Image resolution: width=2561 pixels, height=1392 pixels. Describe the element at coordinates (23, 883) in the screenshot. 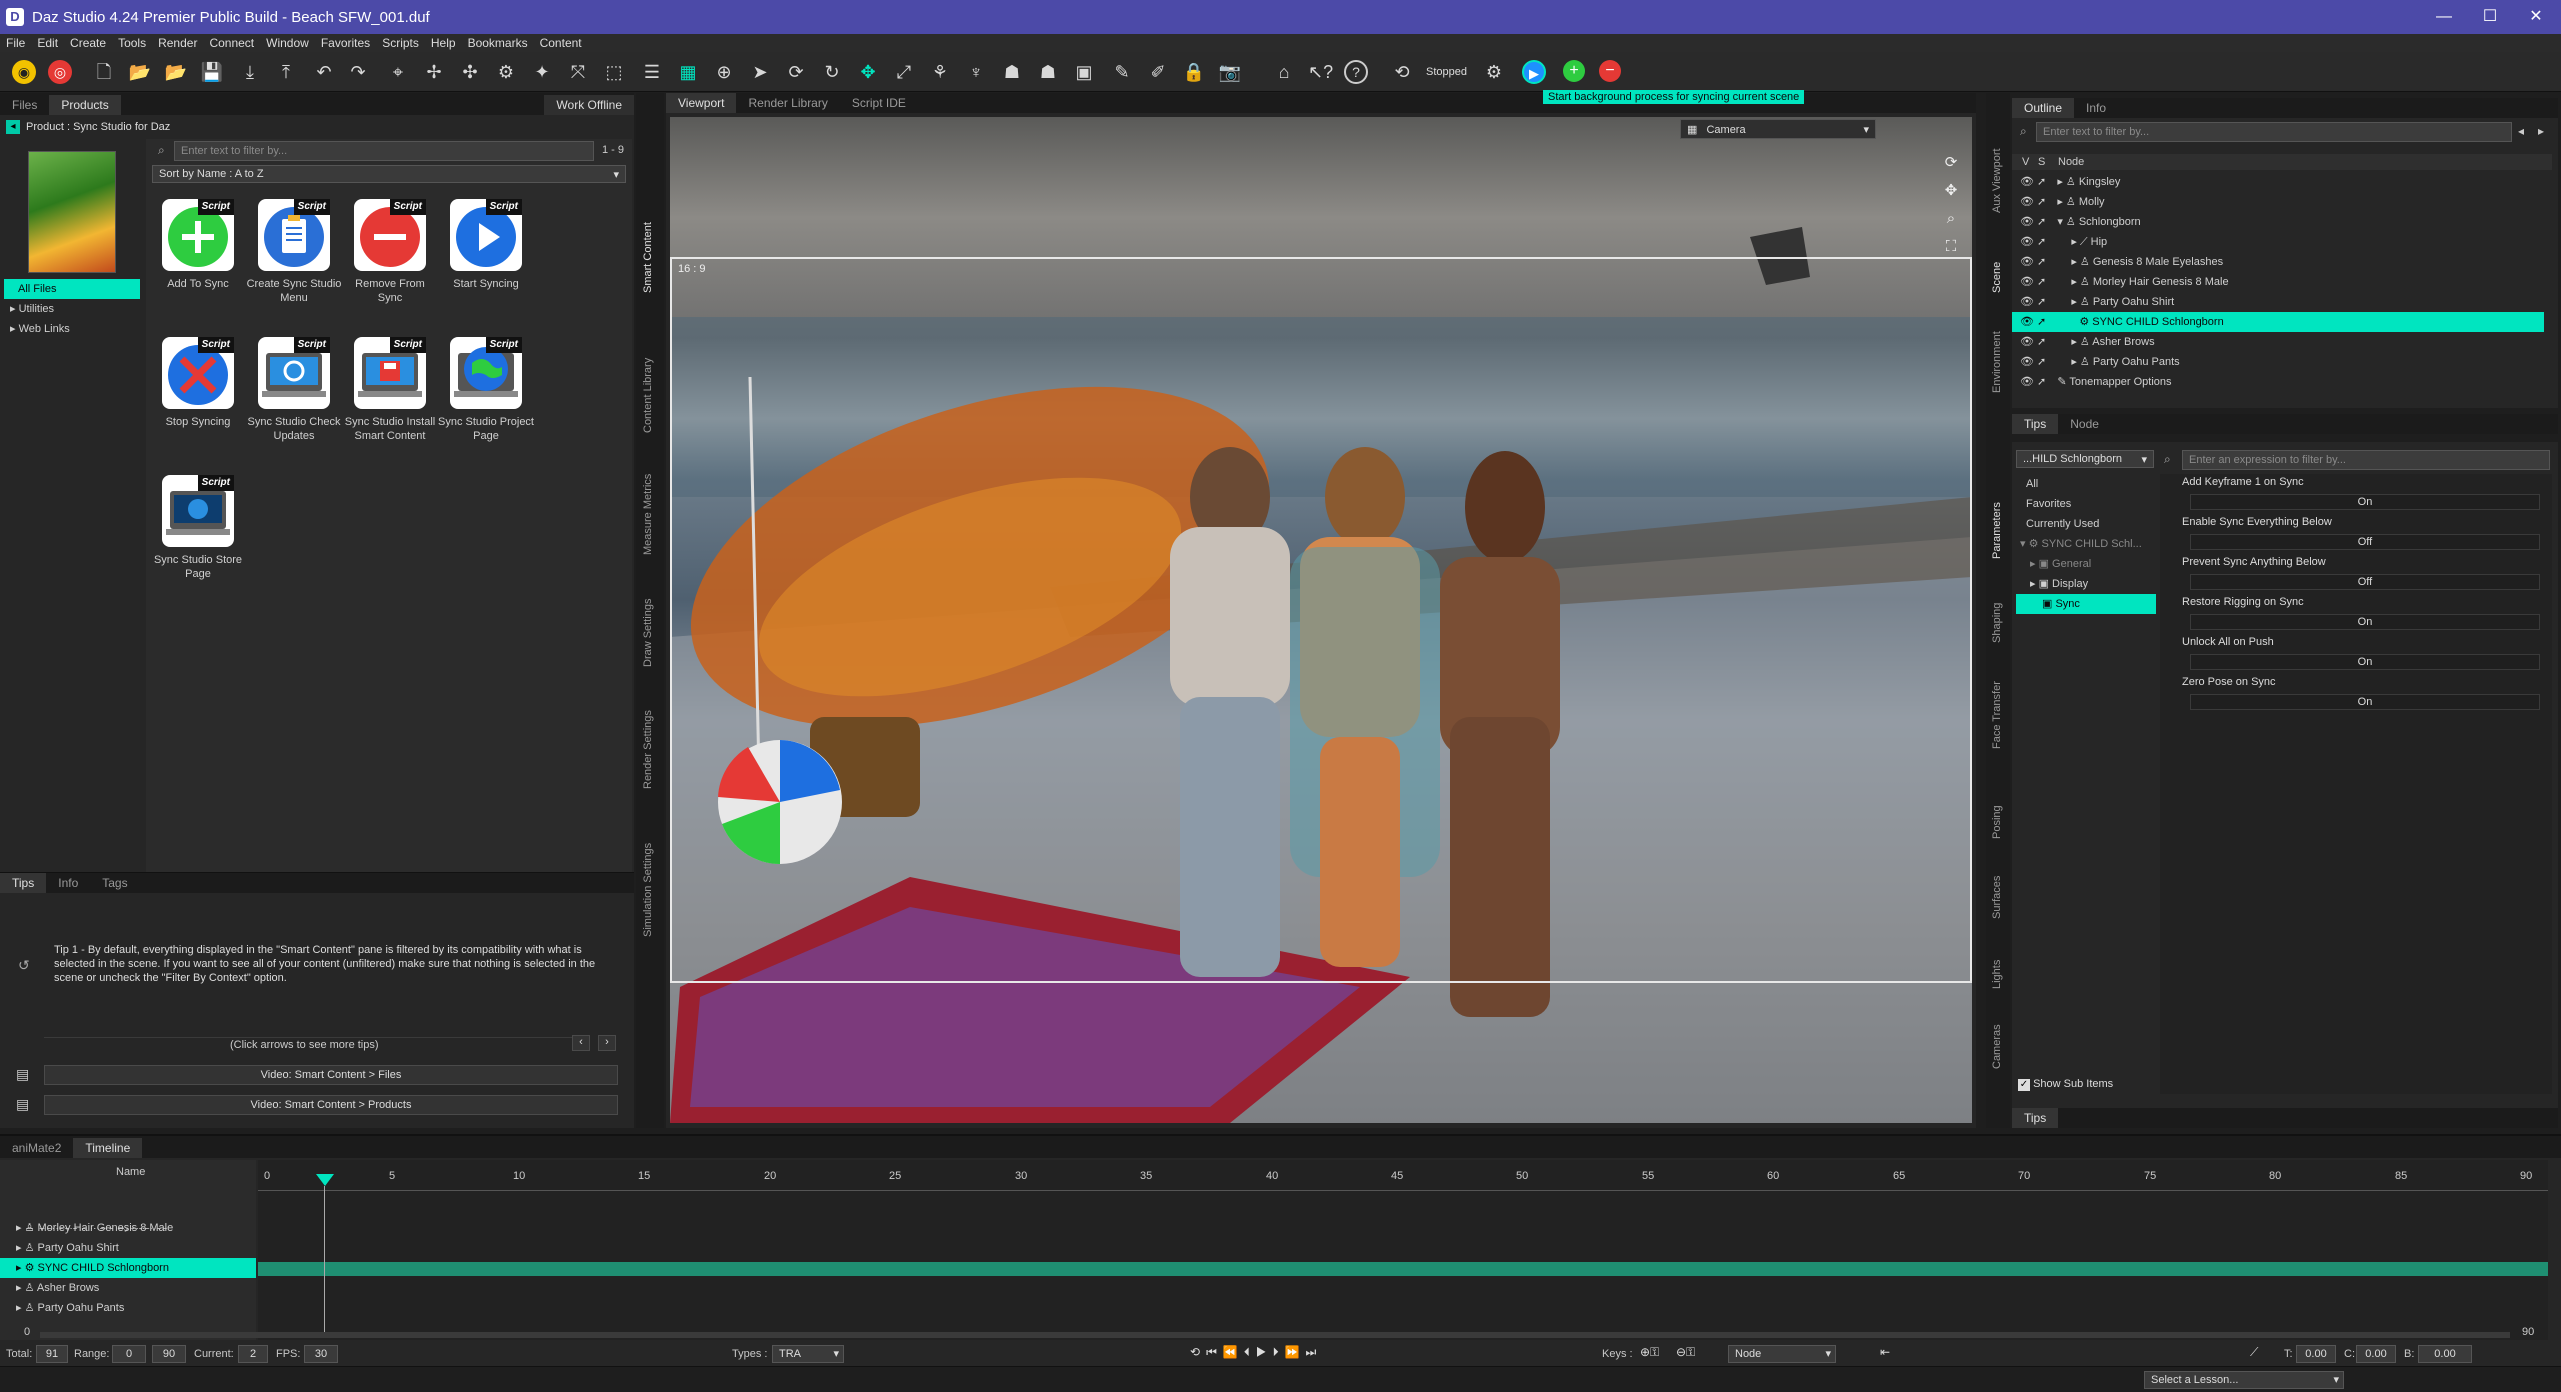

I see `tab-tips: Tips` at that location.